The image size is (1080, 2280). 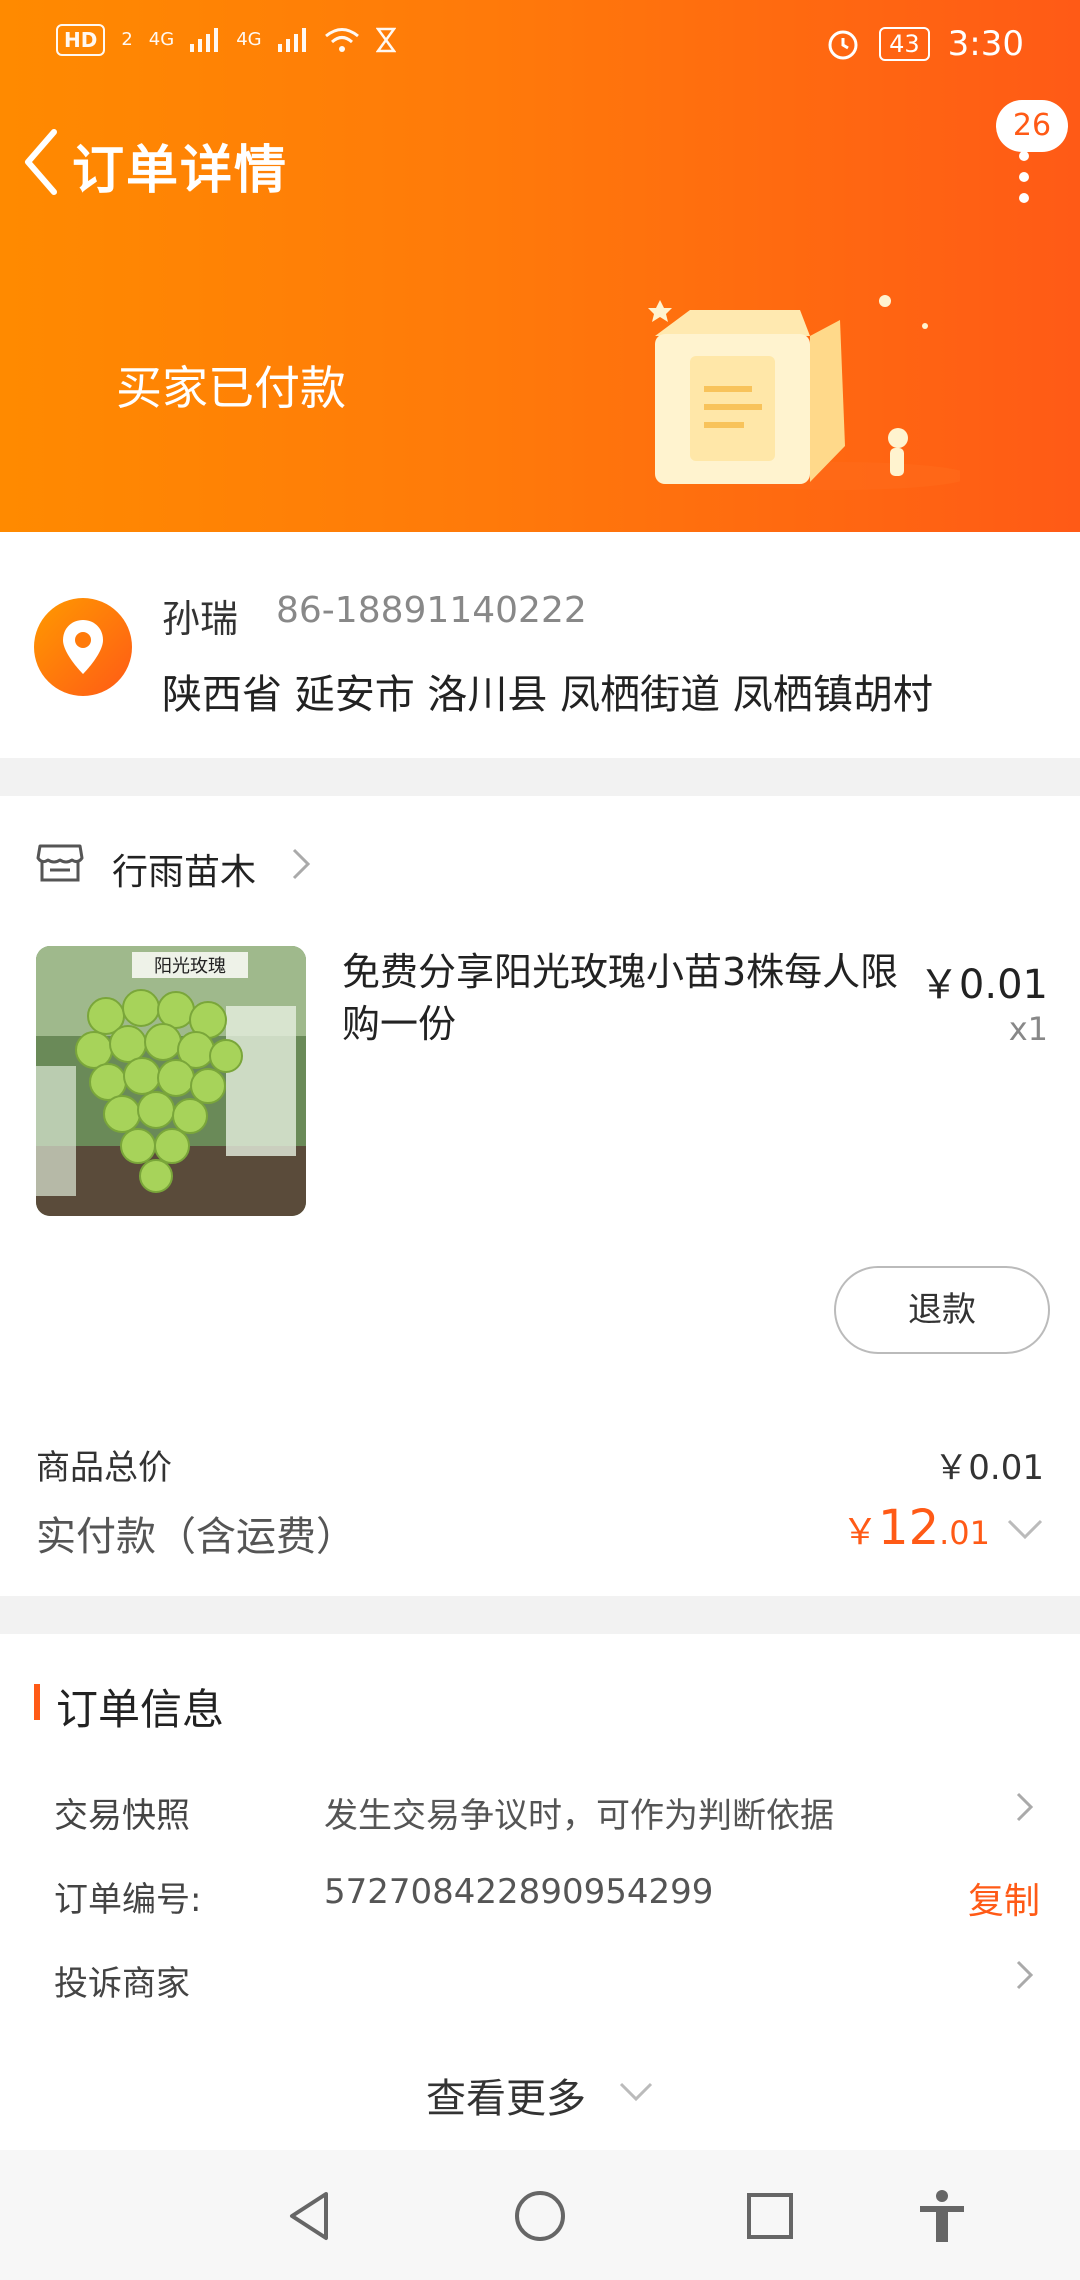 What do you see at coordinates (231, 388) in the screenshot?
I see `order-status-text: 买家已付款` at bounding box center [231, 388].